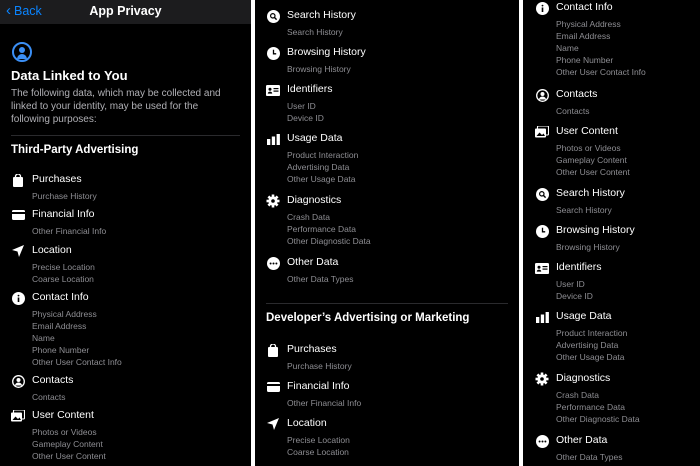 The height and width of the screenshot is (466, 700). What do you see at coordinates (75, 150) in the screenshot?
I see `purpose-heading-third-party: Third-Party Advertising` at bounding box center [75, 150].